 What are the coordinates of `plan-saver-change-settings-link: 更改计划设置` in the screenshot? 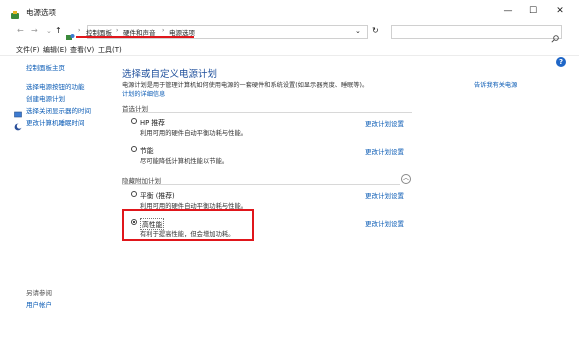 It's located at (384, 151).